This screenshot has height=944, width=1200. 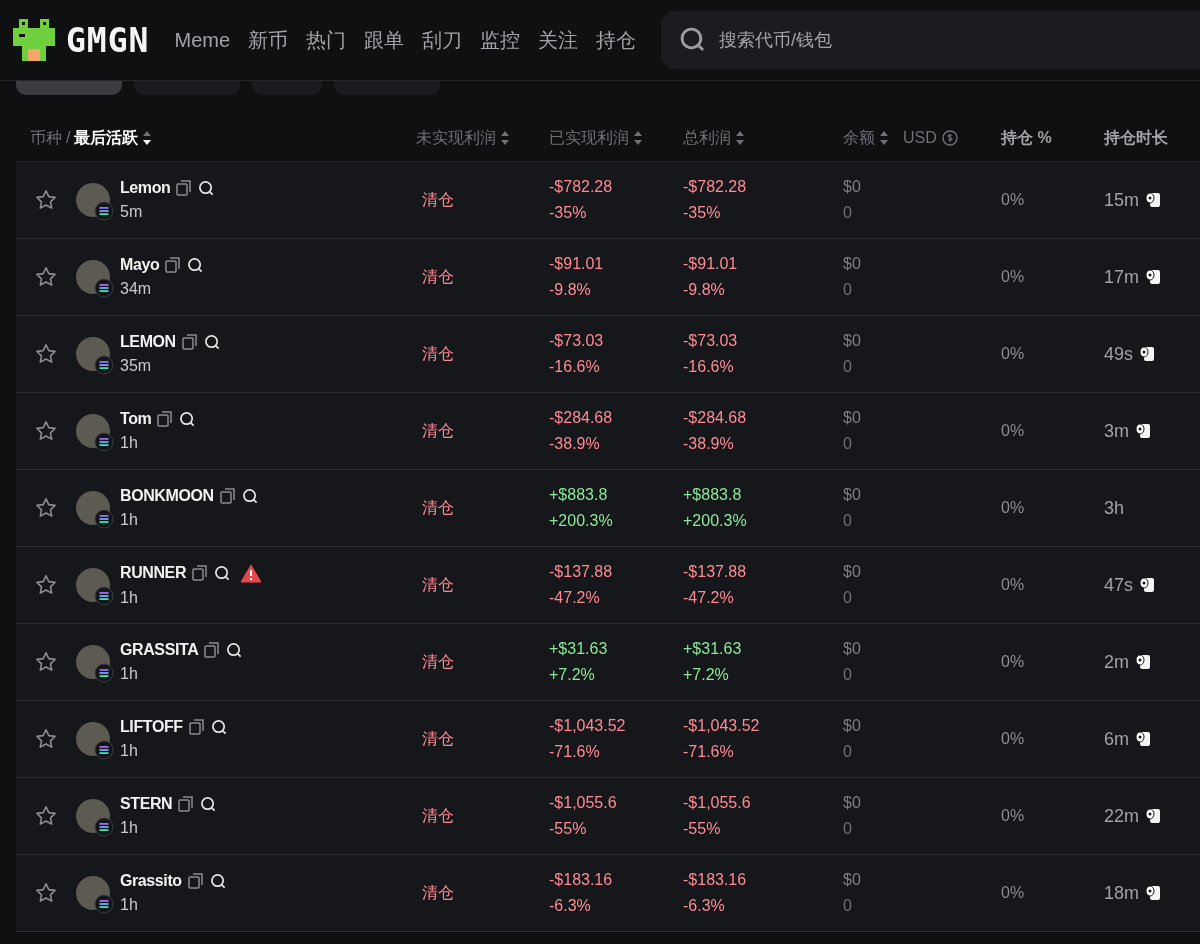 I want to click on profit-value: -$1,043.52, so click(x=588, y=726).